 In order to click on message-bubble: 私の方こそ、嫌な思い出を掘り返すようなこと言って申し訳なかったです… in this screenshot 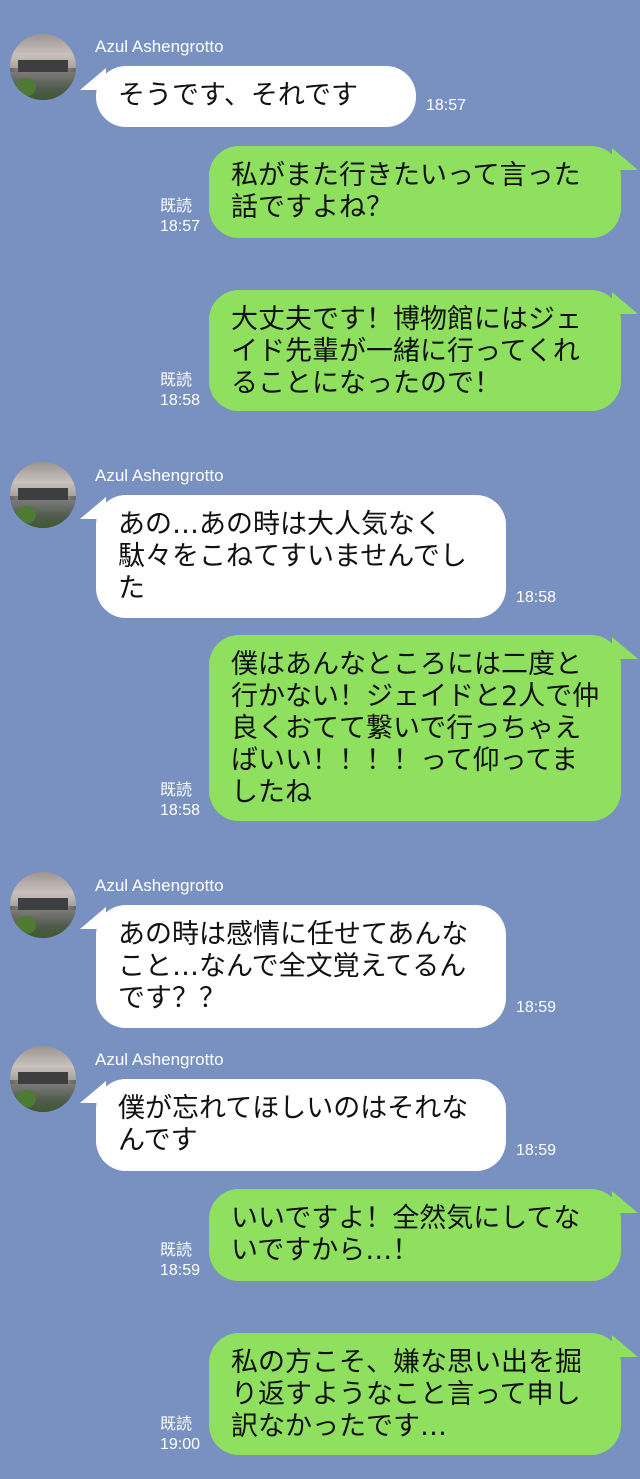, I will do `click(415, 1394)`.